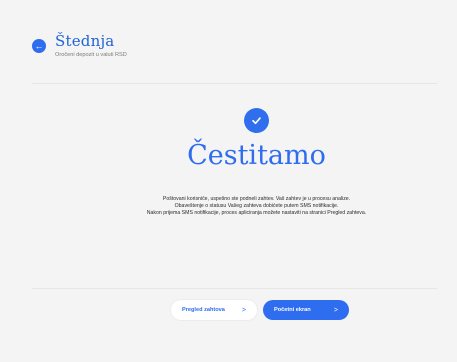  I want to click on review-requests-label: Pregled zahtova, so click(203, 310).